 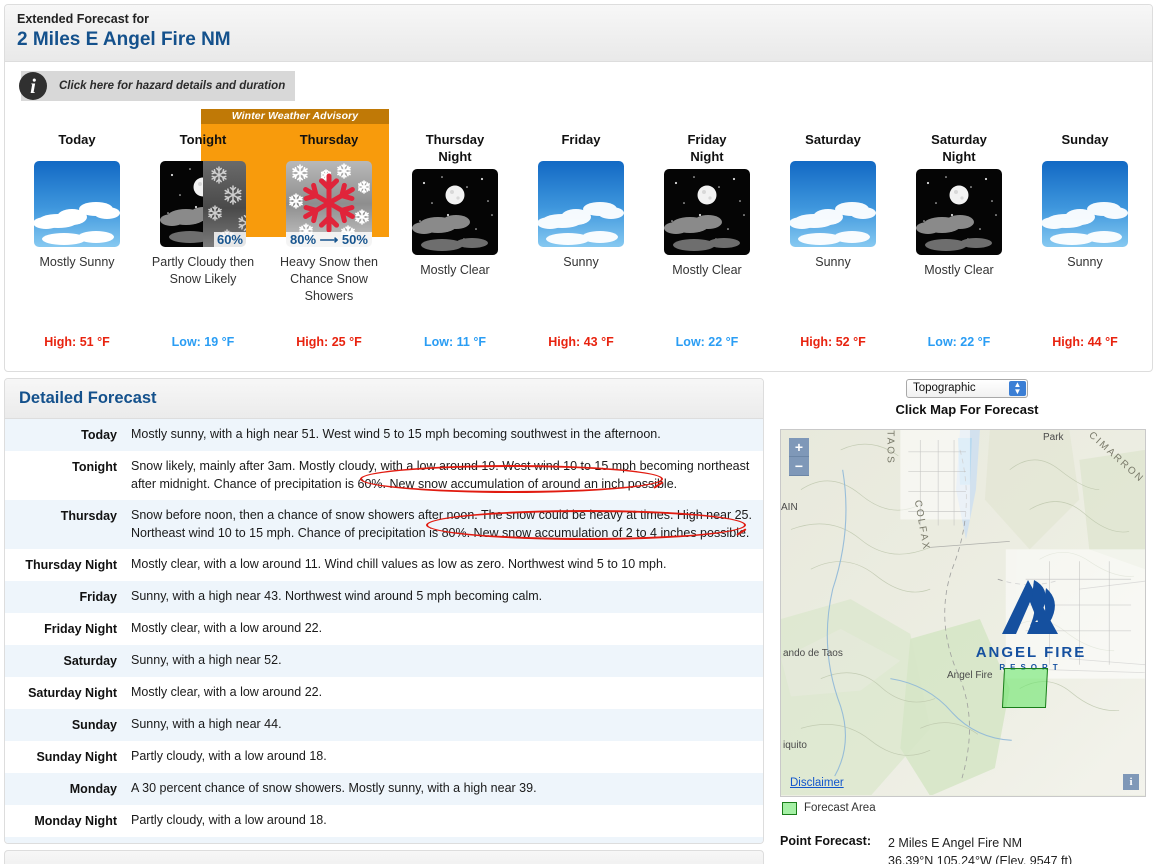 I want to click on forecast-tile-saturday: Saturday Sunny High: 52 °F, so click(x=833, y=240).